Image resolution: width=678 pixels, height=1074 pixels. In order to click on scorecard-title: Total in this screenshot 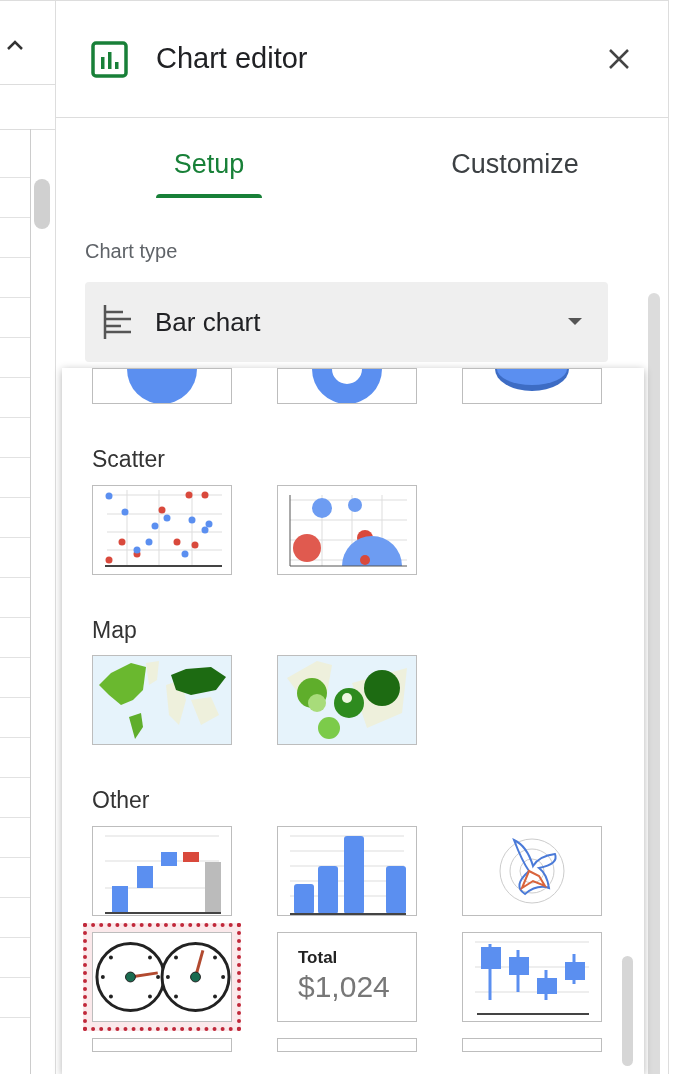, I will do `click(318, 958)`.